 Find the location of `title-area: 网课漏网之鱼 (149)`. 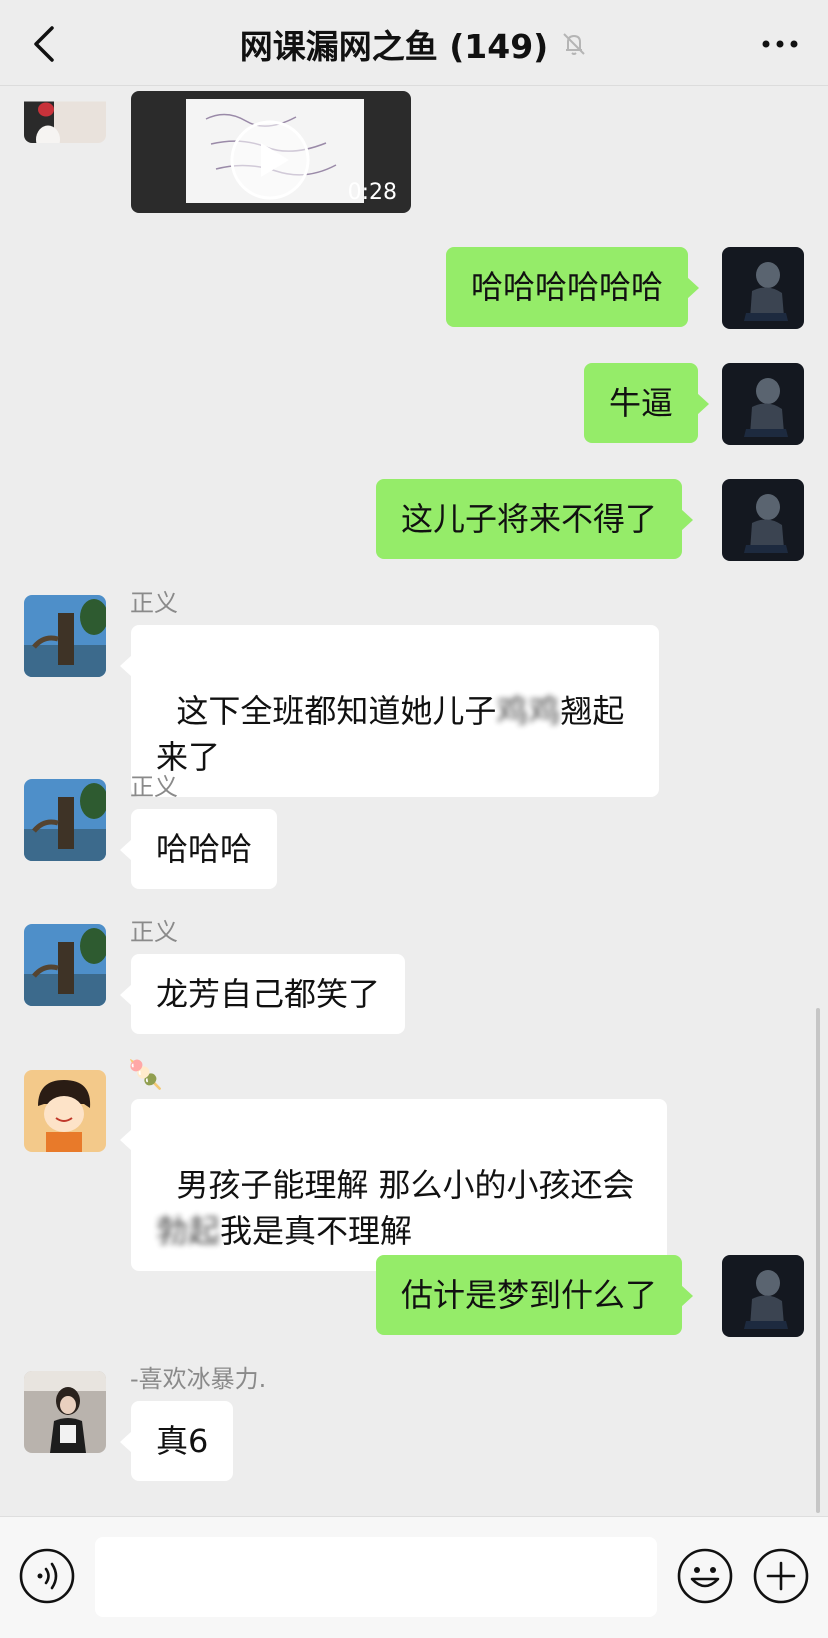

title-area: 网课漏网之鱼 (149) is located at coordinates (414, 44).